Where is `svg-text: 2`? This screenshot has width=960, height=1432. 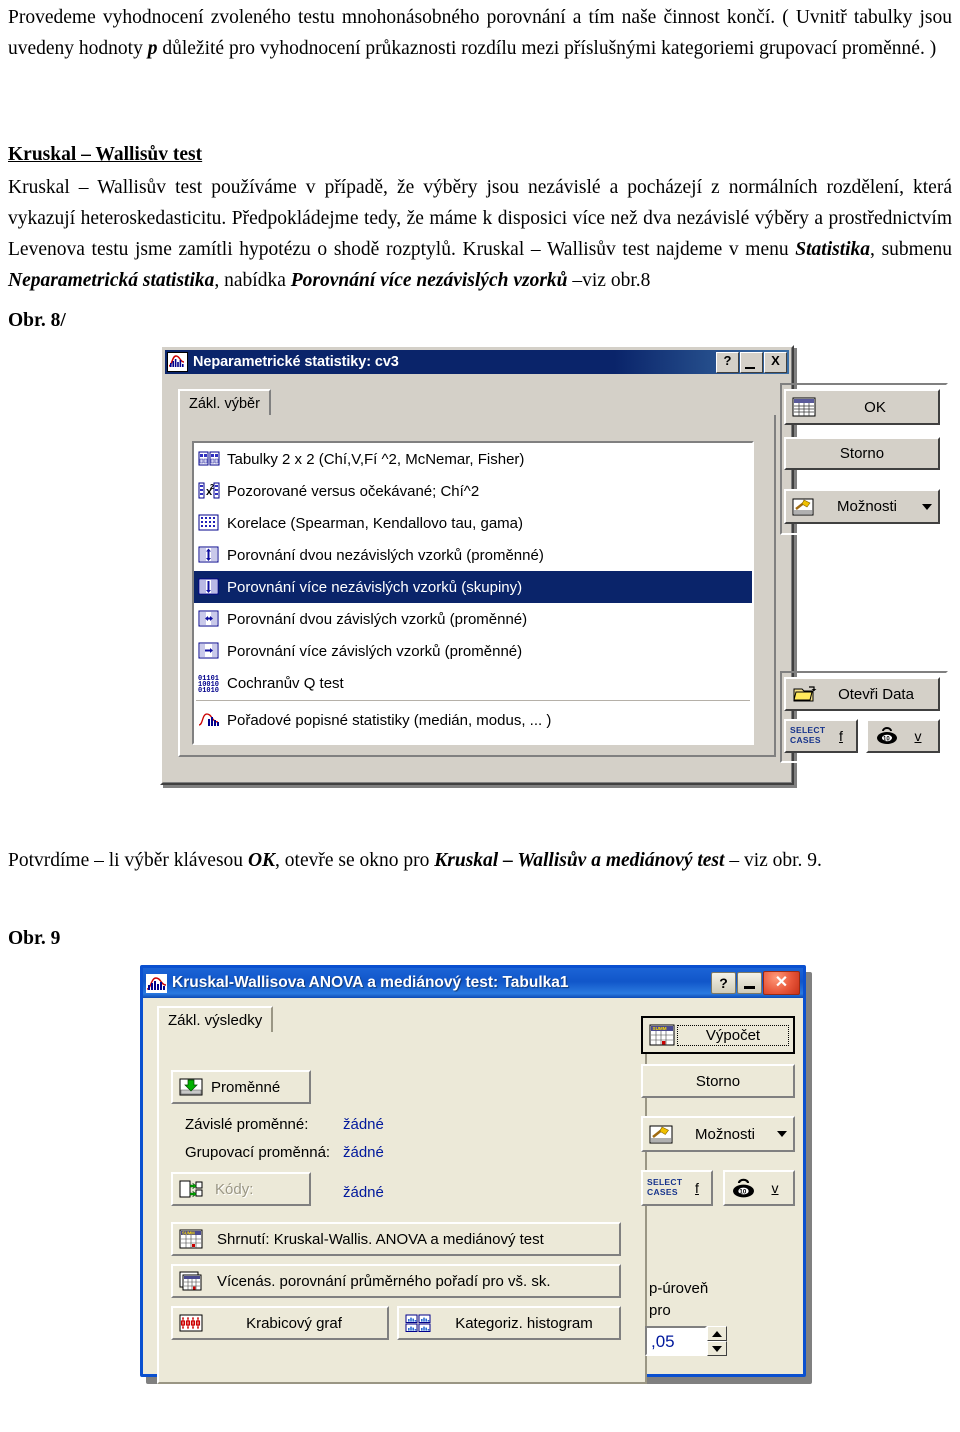 svg-text: 2 is located at coordinates (212, 487).